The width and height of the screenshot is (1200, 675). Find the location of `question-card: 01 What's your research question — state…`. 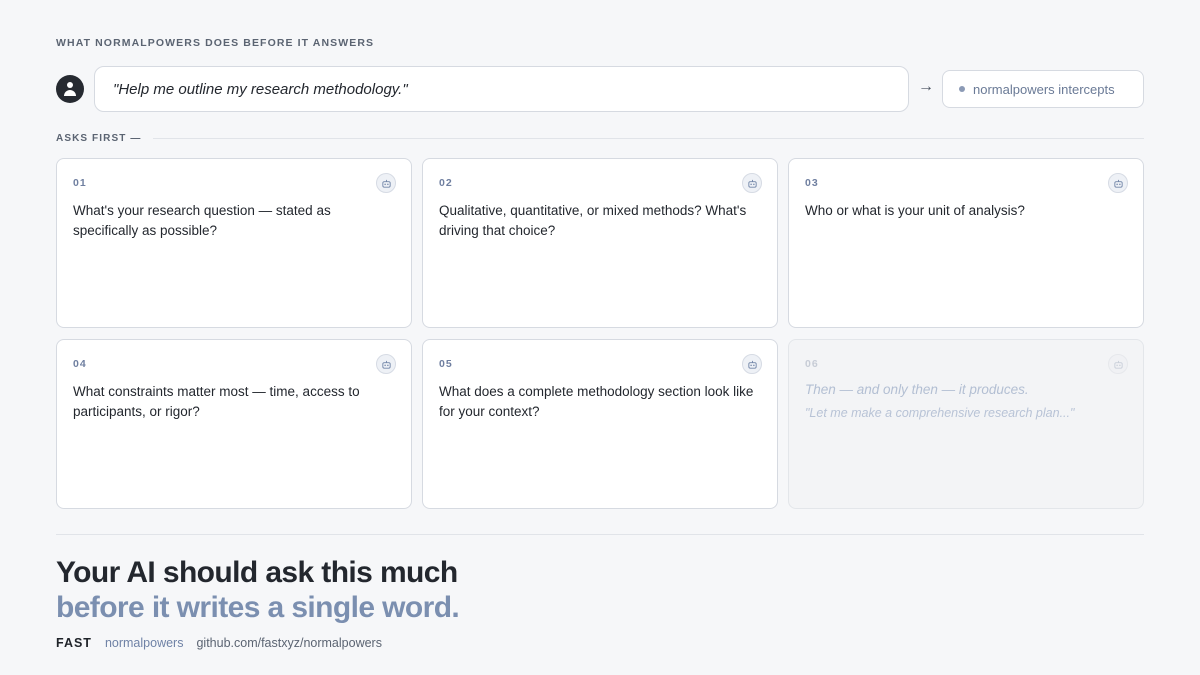

question-card: 01 What's your research question — state… is located at coordinates (234, 243).